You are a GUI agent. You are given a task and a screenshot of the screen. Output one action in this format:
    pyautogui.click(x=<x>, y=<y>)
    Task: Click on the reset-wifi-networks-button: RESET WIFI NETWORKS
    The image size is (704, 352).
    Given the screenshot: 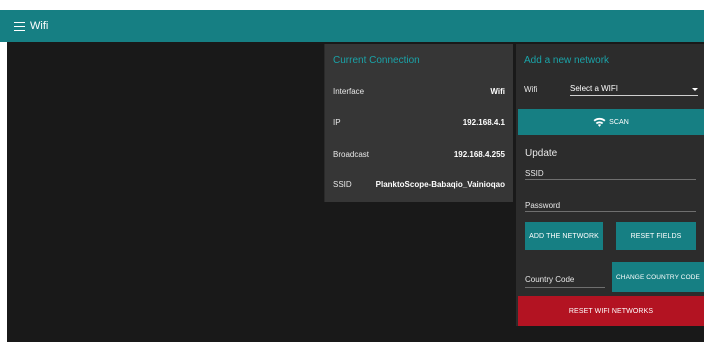 What is the action you would take?
    pyautogui.click(x=611, y=311)
    